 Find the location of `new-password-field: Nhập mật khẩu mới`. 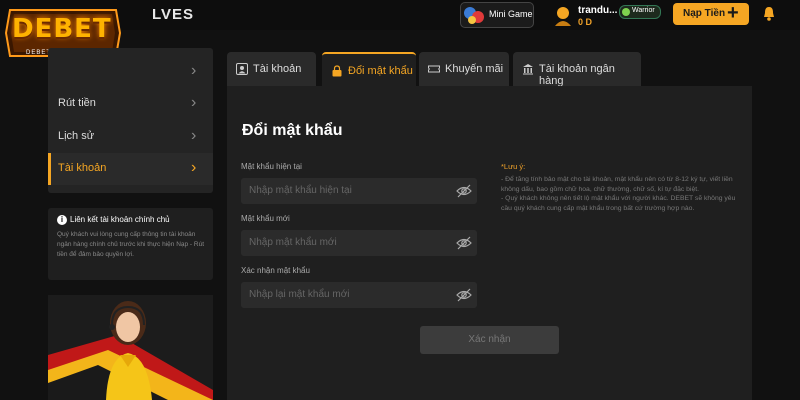

new-password-field: Nhập mật khẩu mới is located at coordinates (359, 243).